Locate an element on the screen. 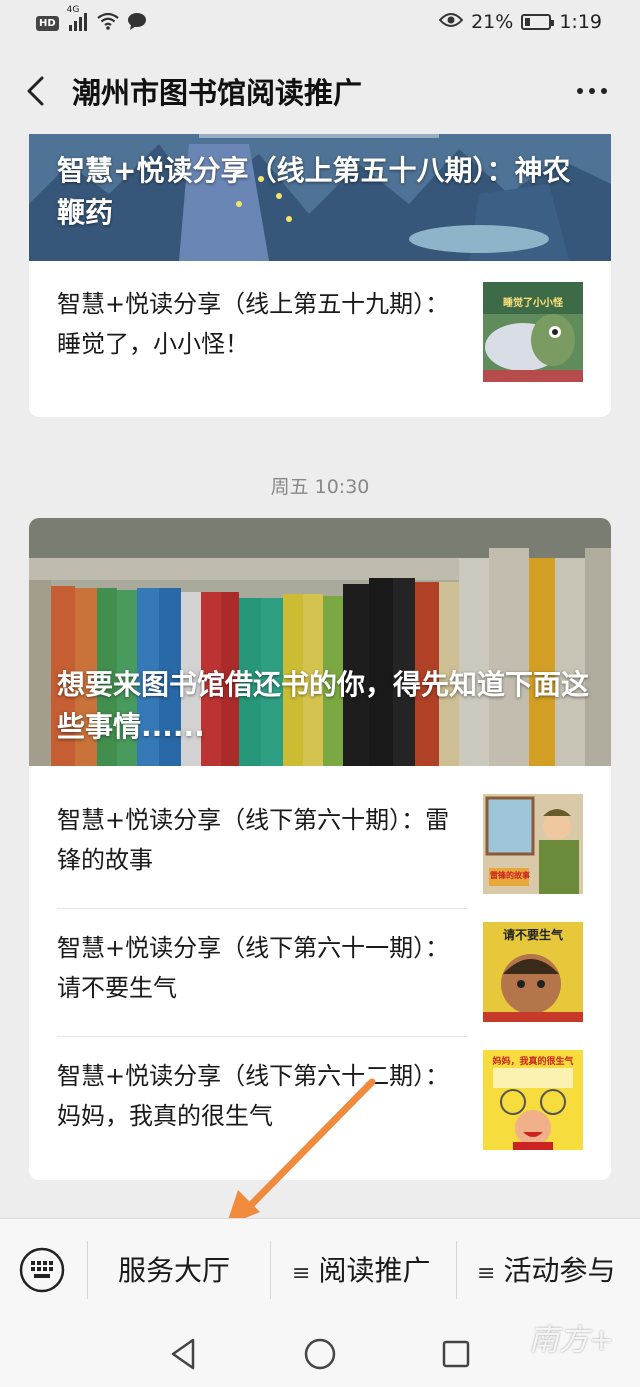  thumbnail-caption: 请不要生气 is located at coordinates (532, 935).